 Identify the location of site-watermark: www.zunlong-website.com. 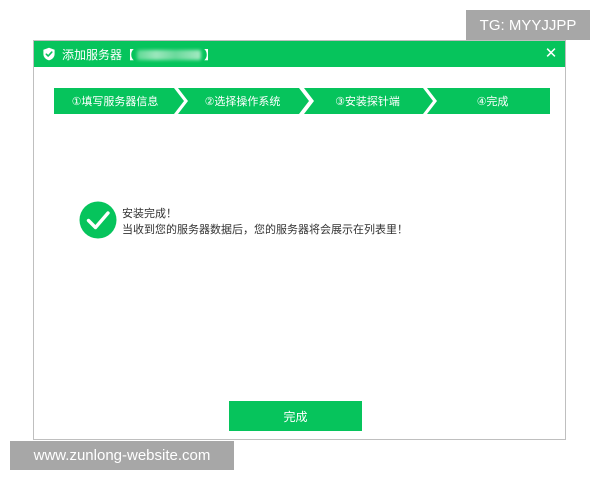
(122, 455).